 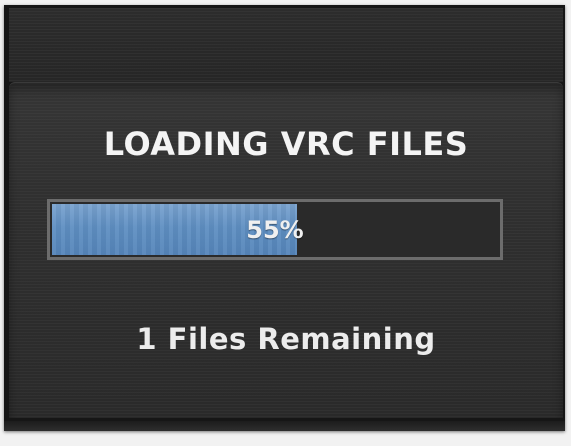 What do you see at coordinates (284, 426) in the screenshot?
I see `dialog-bottom-edge` at bounding box center [284, 426].